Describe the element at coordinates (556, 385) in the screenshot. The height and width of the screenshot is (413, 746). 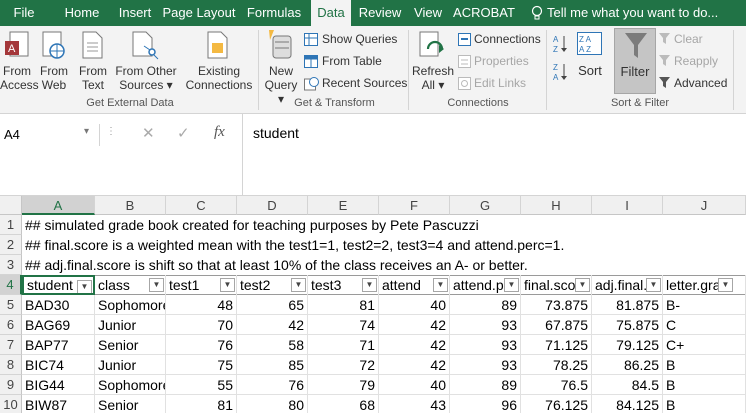
I see `table-cell: 76.5` at that location.